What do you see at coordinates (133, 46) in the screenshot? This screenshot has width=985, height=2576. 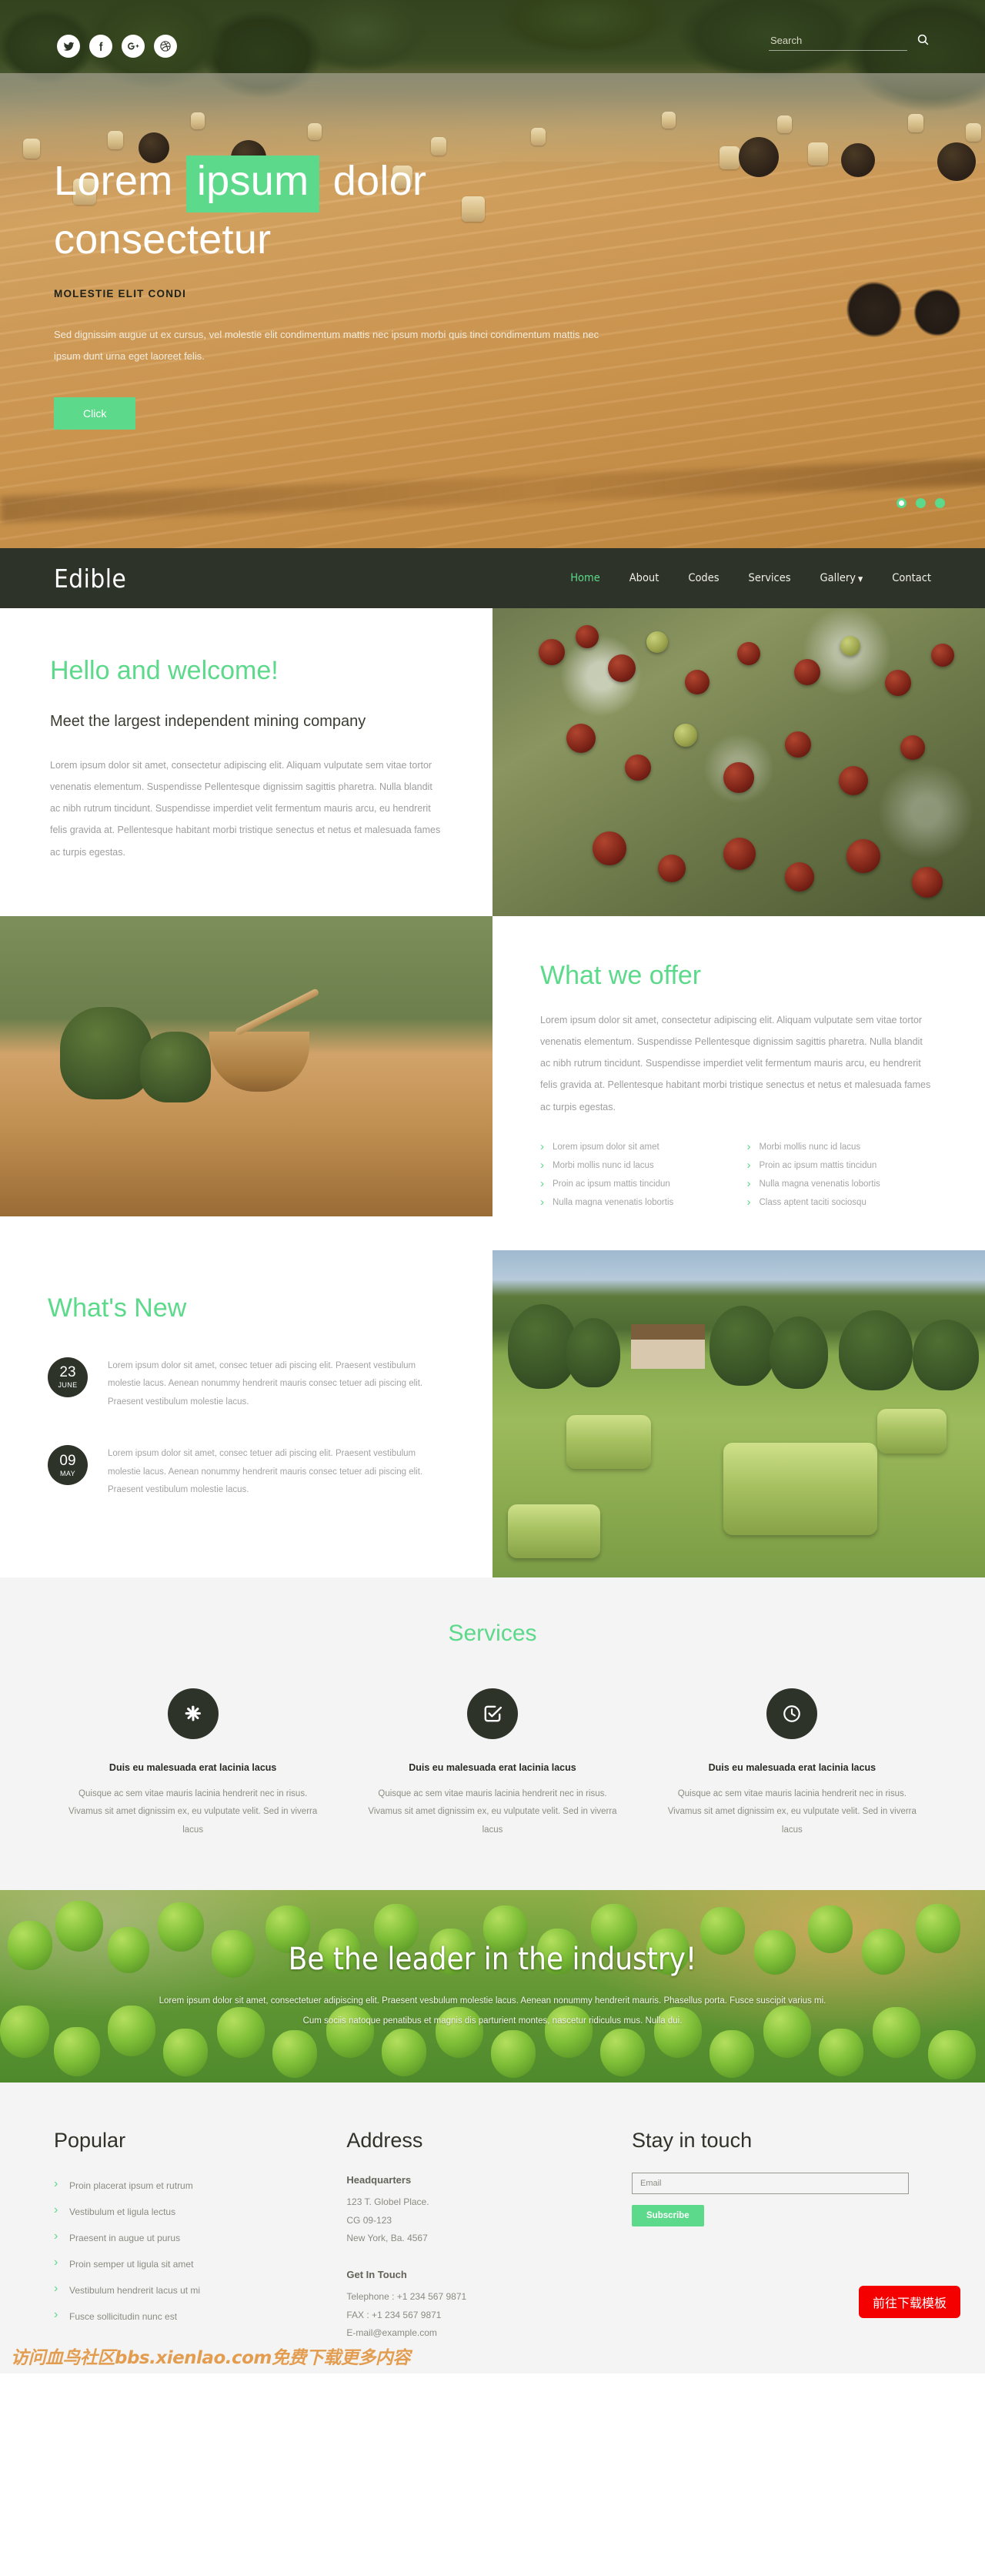 I see `google-plus-icon` at bounding box center [133, 46].